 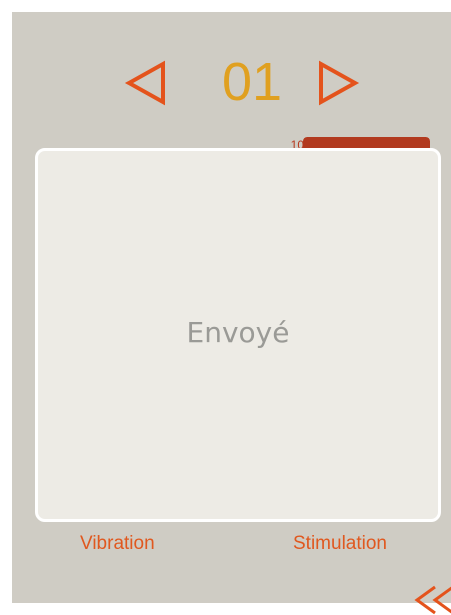 I want to click on triangle-right-outline-icon, so click(x=339, y=83).